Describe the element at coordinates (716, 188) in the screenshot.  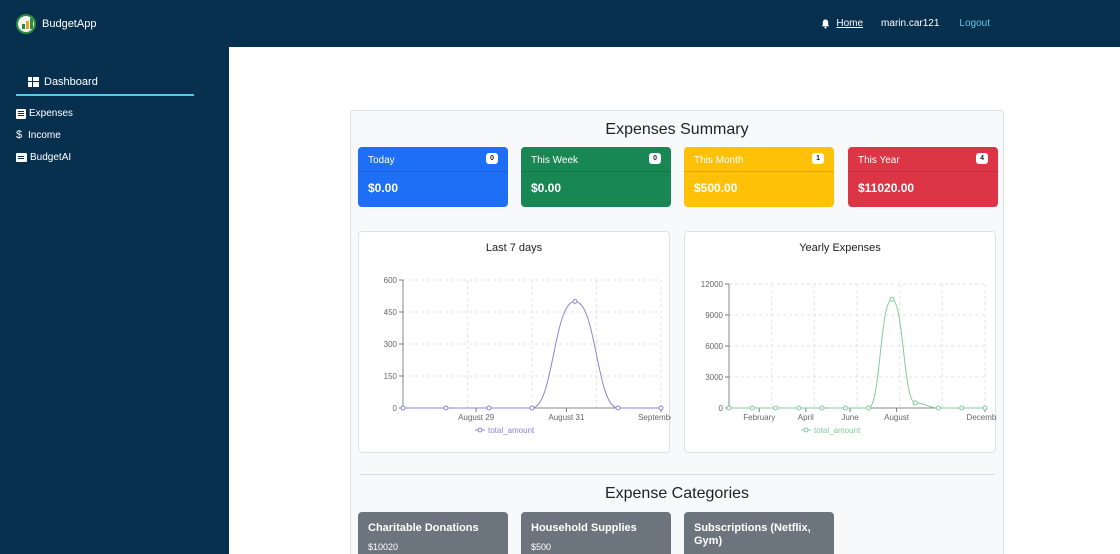
I see `card-value: $500.00` at that location.